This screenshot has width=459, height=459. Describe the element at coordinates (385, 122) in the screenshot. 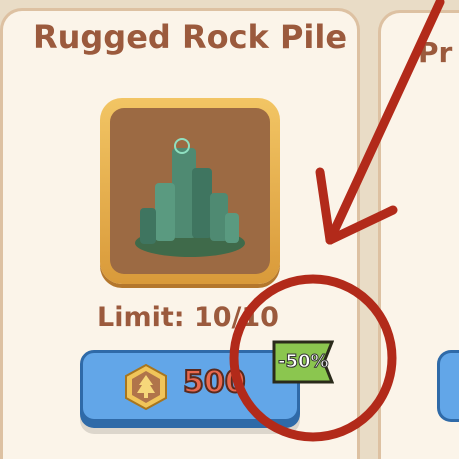

I see `annotation-arrow-shaft` at that location.